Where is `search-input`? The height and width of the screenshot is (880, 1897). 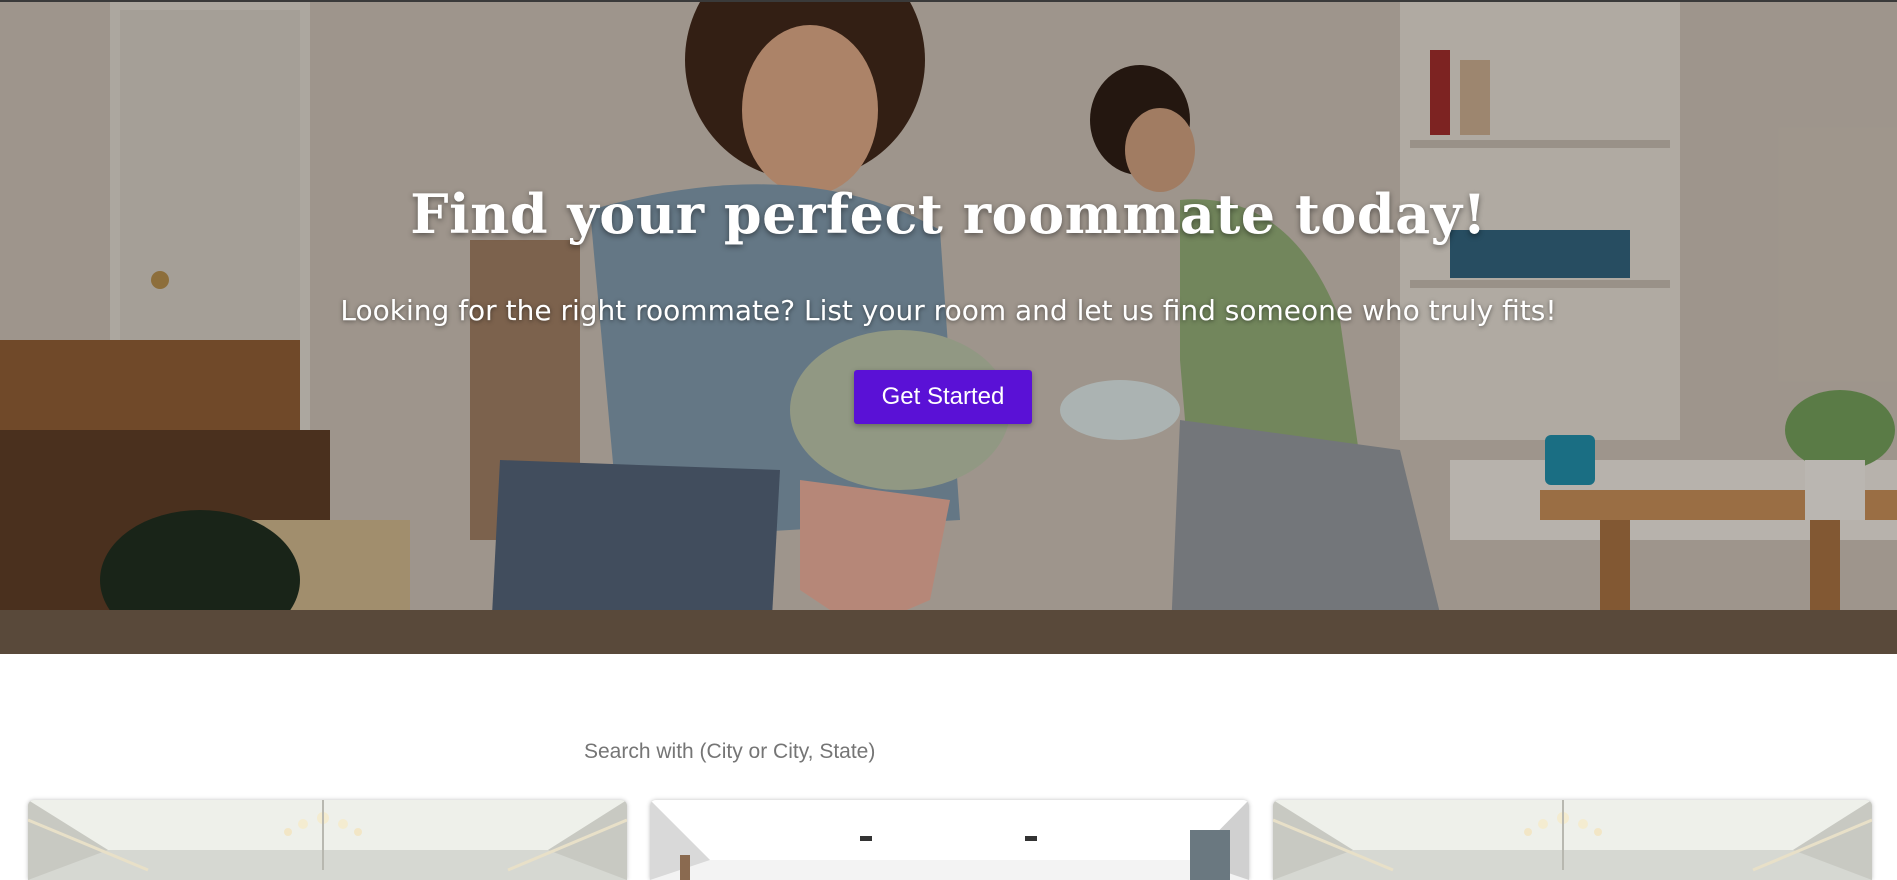
search-input is located at coordinates (950, 752).